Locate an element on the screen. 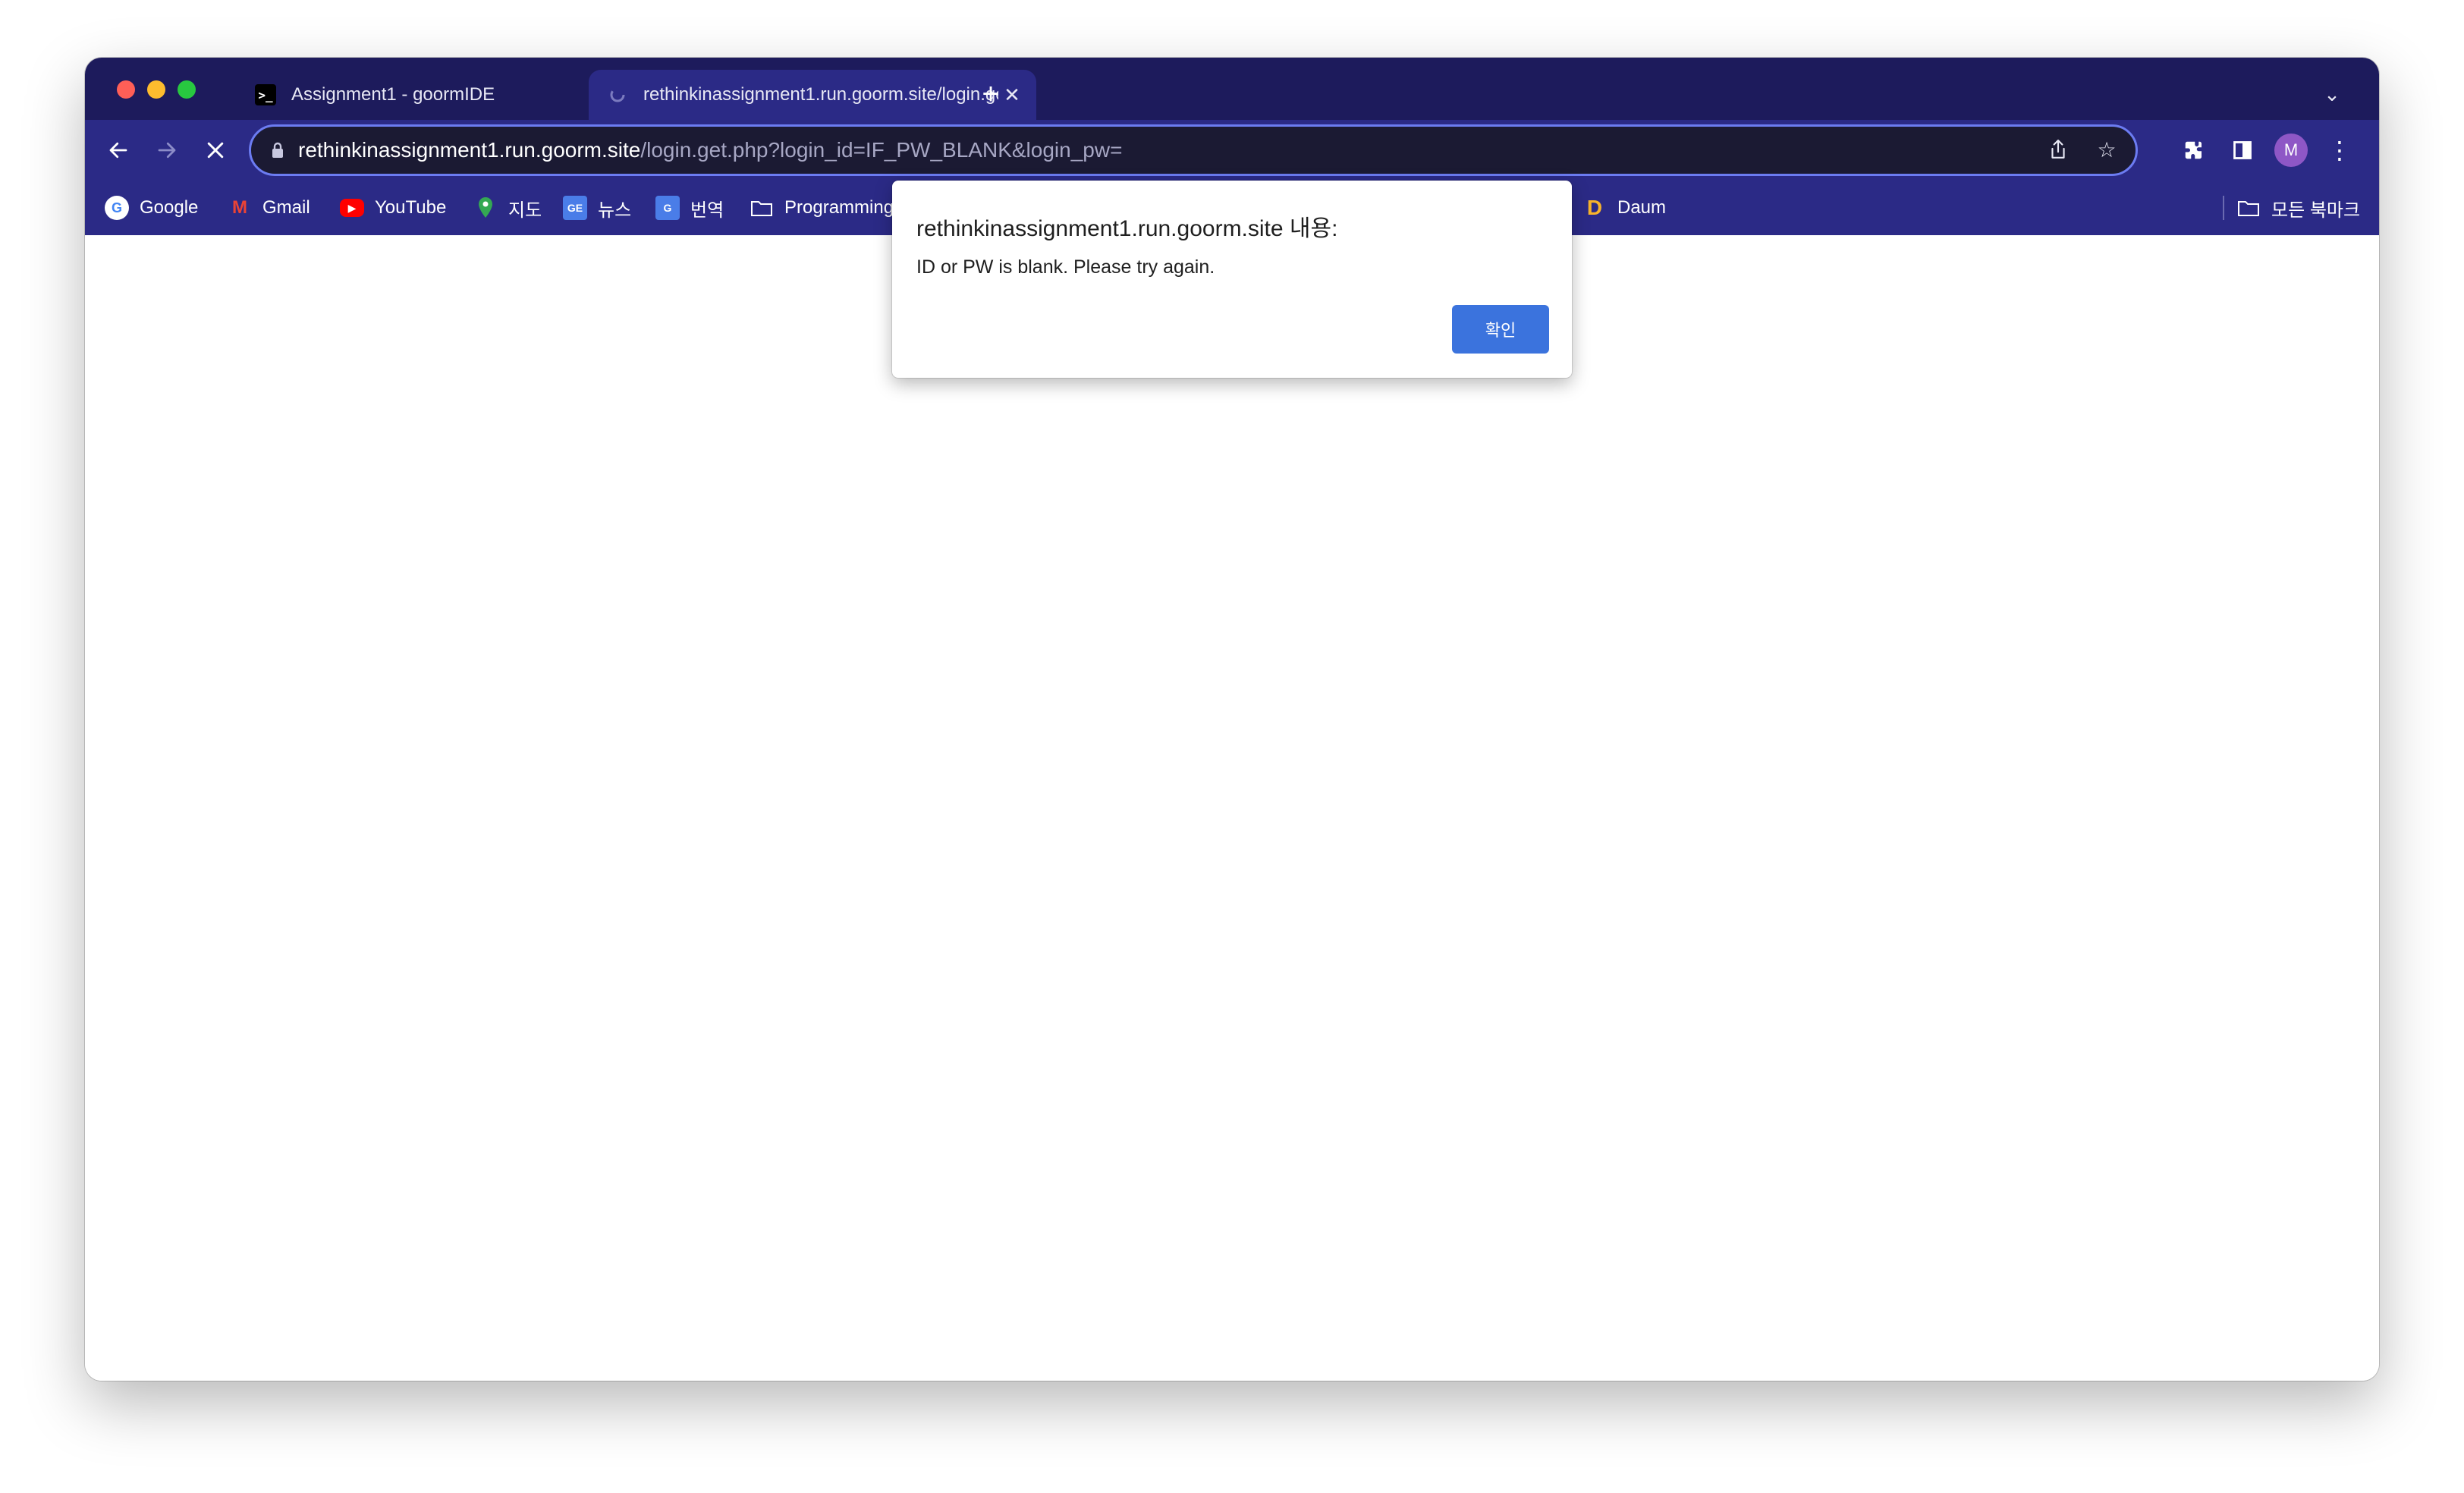  bookmark-gmail: M Gmail is located at coordinates (269, 208).